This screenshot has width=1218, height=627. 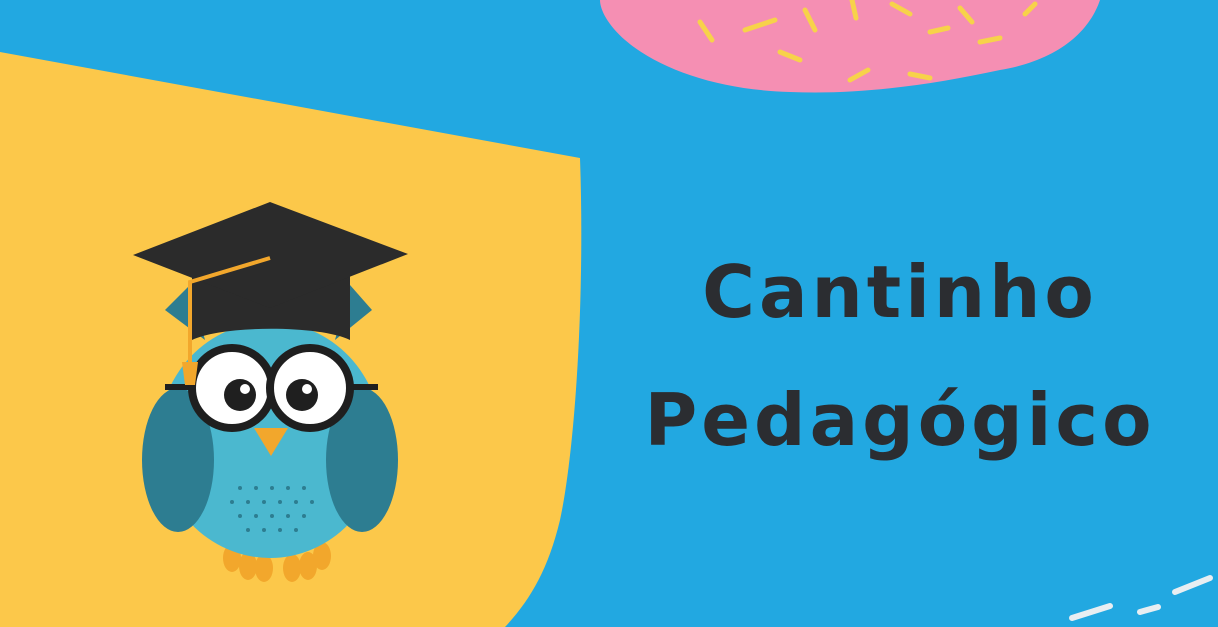 What do you see at coordinates (900, 420) in the screenshot?
I see `title-line-2: Pedagógico` at bounding box center [900, 420].